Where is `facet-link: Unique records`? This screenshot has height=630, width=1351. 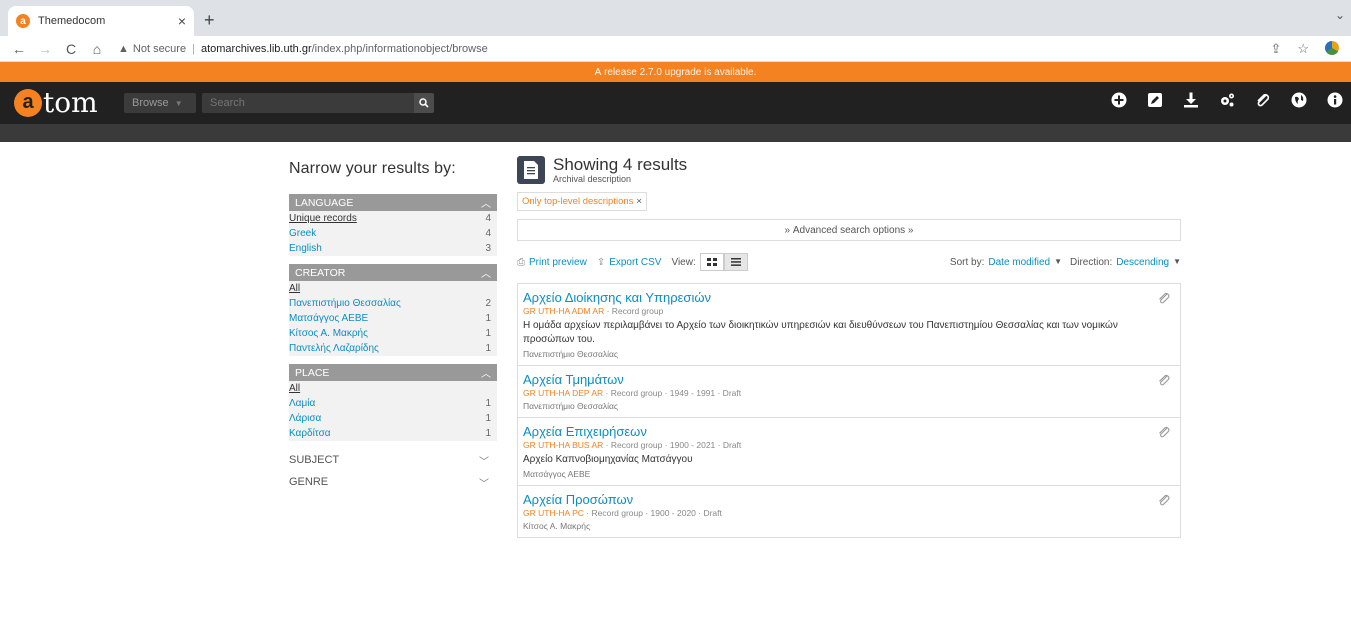 facet-link: Unique records is located at coordinates (323, 218).